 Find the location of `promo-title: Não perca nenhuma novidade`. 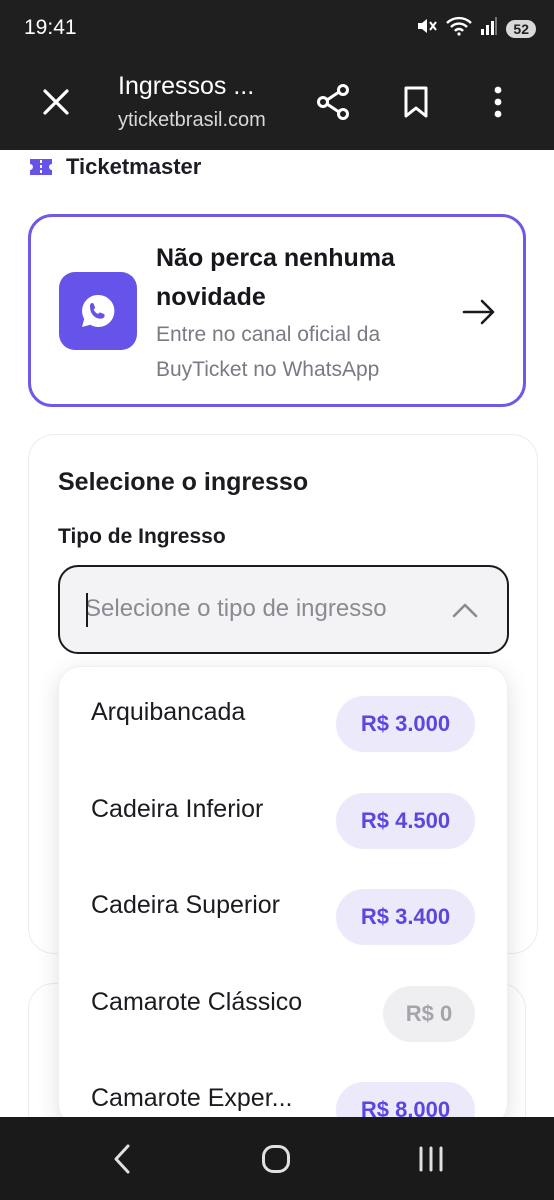

promo-title: Não perca nenhuma novidade is located at coordinates (275, 277).